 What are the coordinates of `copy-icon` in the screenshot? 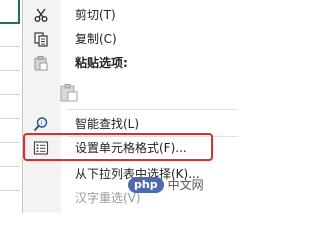 It's located at (41, 39).